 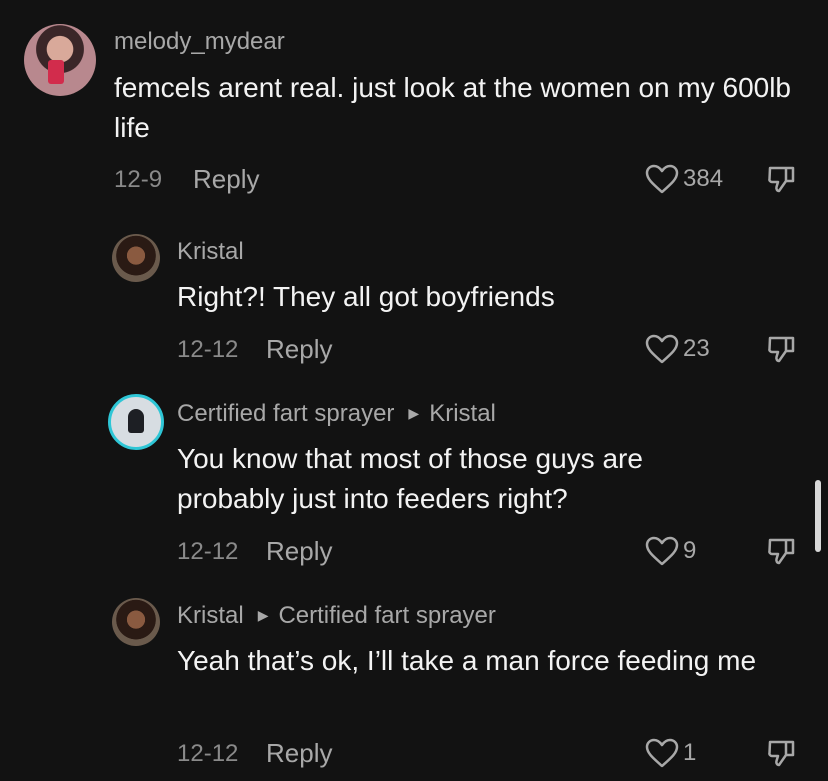 I want to click on comment-username: Kristal, so click(x=210, y=252).